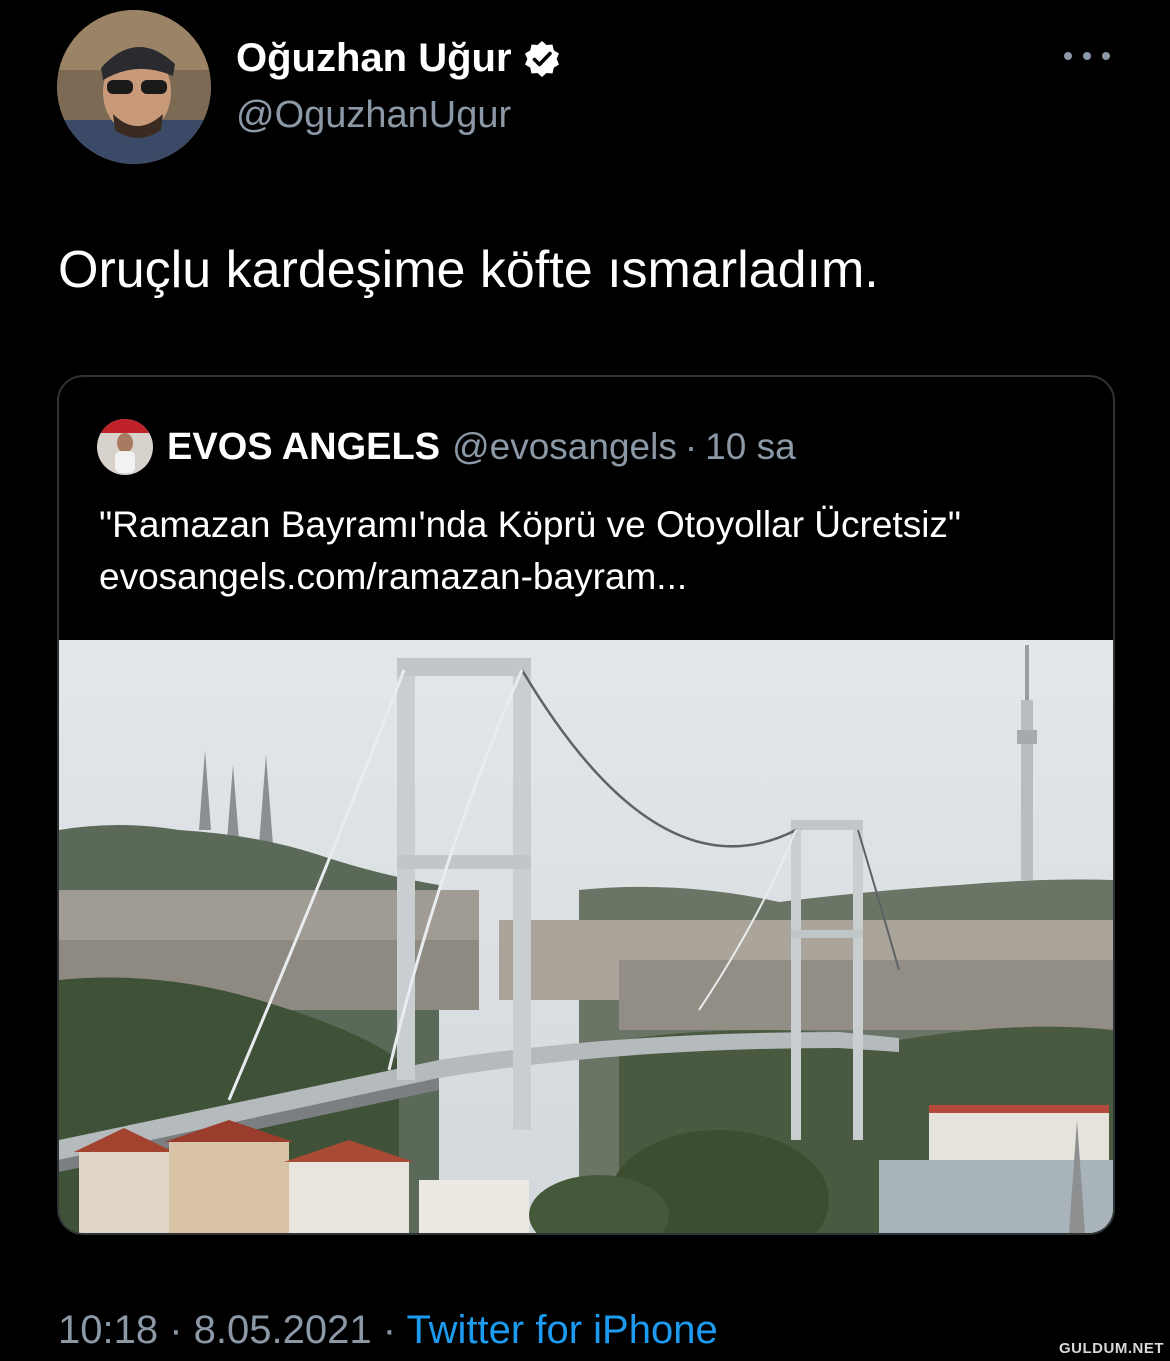 This screenshot has height=1361, width=1170. I want to click on quoted-timestamp: 10 sa, so click(750, 447).